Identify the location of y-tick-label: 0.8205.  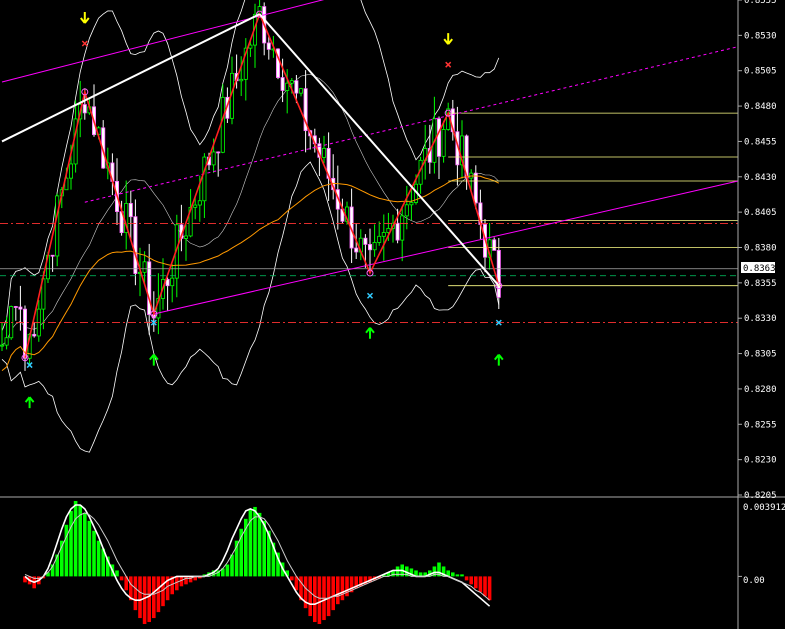
(760, 496).